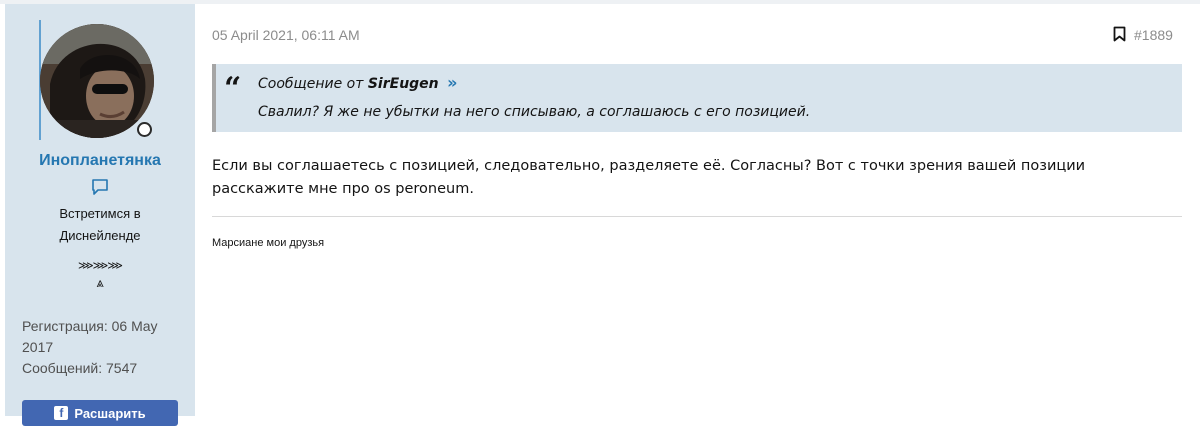 The image size is (1200, 426). I want to click on avatar-image, so click(97, 81).